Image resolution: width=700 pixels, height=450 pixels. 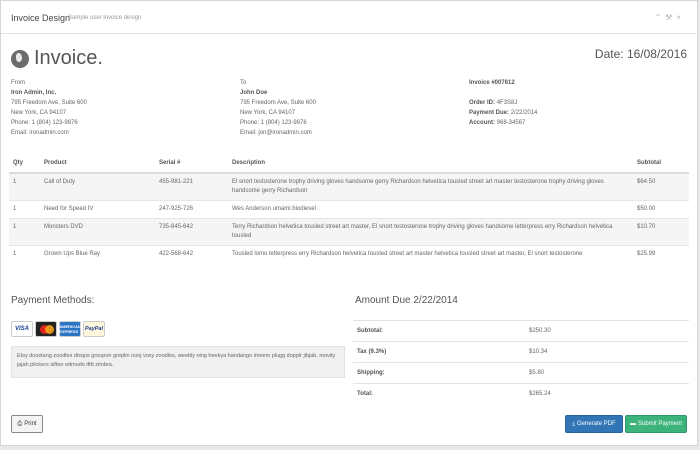 What do you see at coordinates (439, 393) in the screenshot?
I see `total-label: Total:` at bounding box center [439, 393].